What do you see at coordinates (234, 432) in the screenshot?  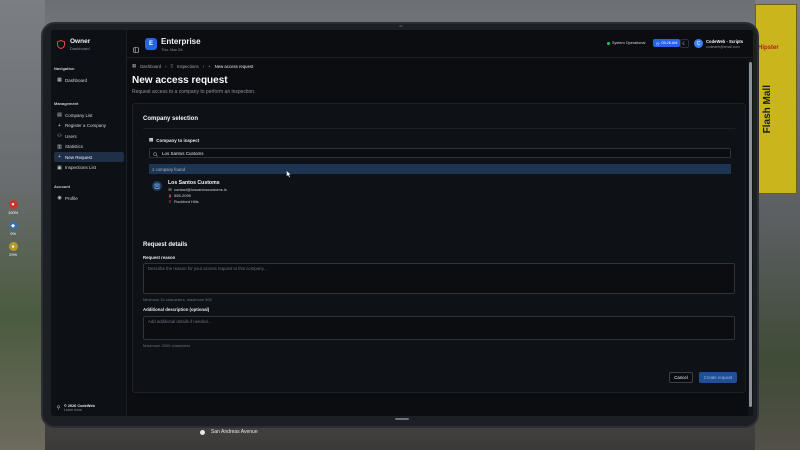 I see `street-name: San Andreas Avenue` at bounding box center [234, 432].